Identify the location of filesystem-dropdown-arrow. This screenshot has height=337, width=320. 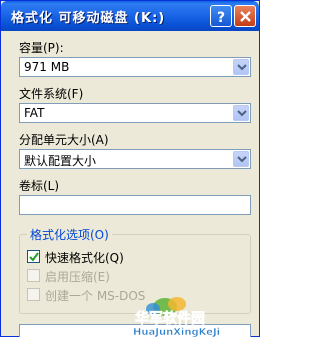
(241, 113).